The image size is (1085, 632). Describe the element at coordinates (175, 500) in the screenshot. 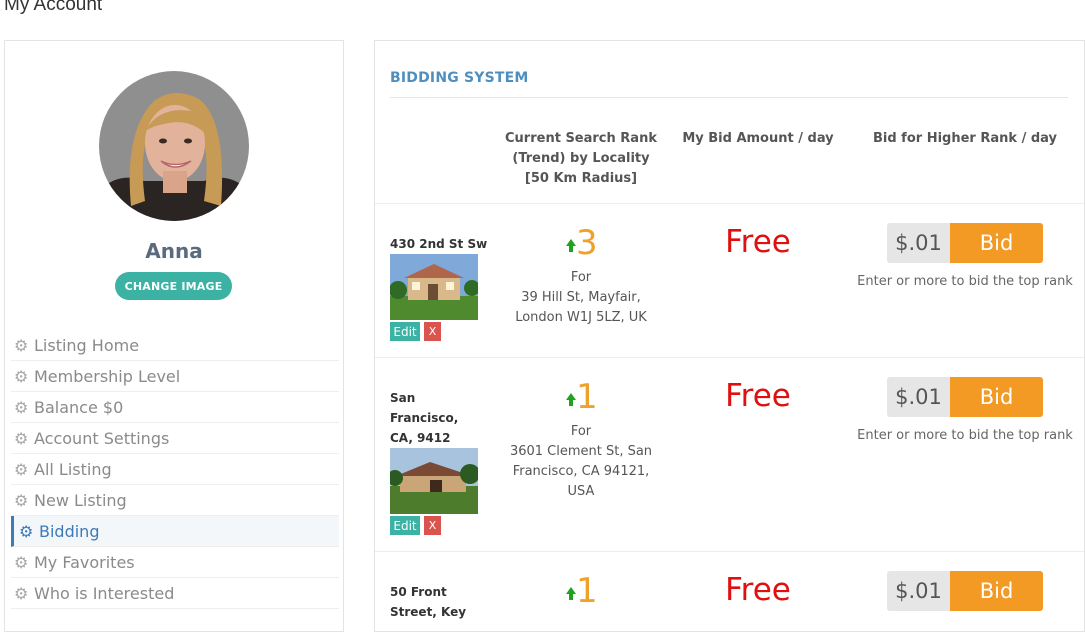

I see `sidebar-item-new-listing: ⚙ New Listing` at that location.